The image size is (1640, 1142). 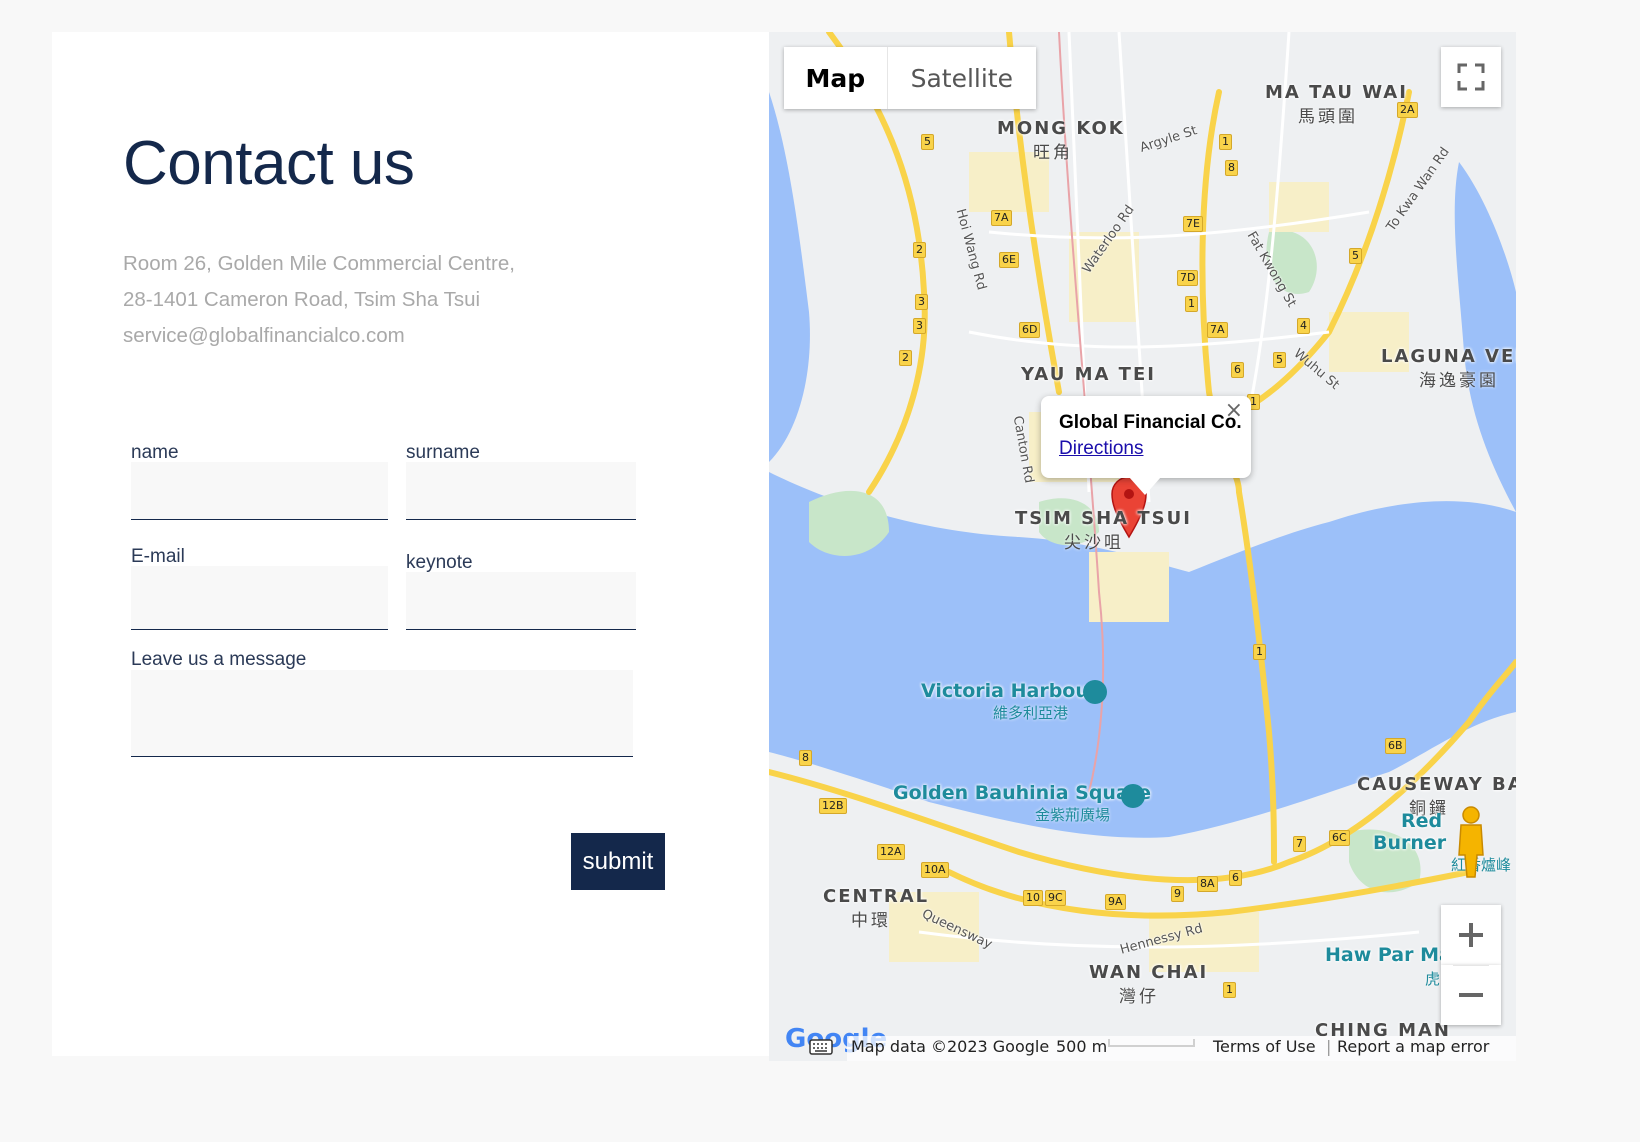 What do you see at coordinates (264, 335) in the screenshot?
I see `contact-email: service@globalfinancialco.com` at bounding box center [264, 335].